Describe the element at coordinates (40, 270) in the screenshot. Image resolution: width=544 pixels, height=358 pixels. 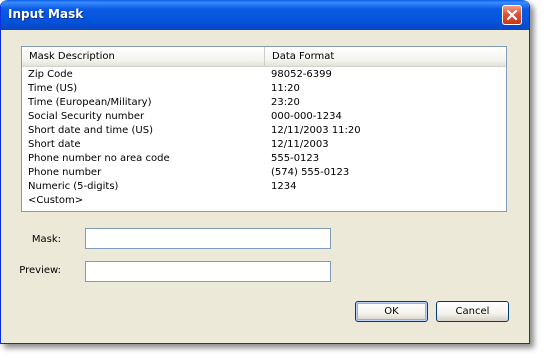
I see `preview-label: Preview:` at that location.